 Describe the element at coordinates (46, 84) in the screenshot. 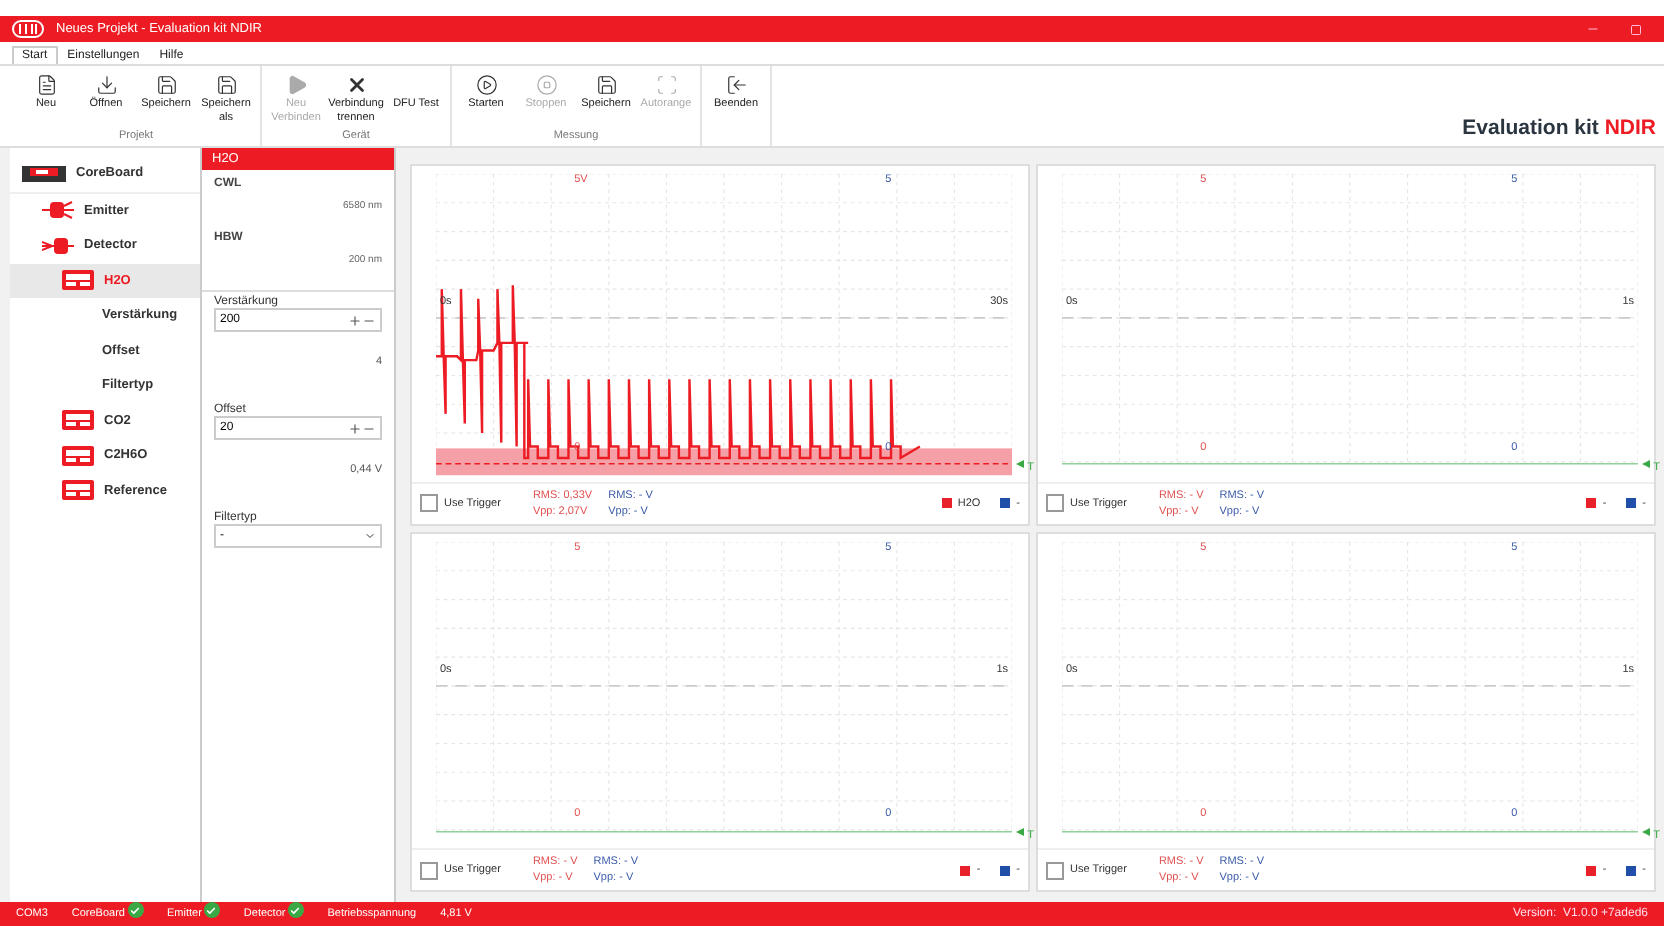

I see `document-icon` at that location.